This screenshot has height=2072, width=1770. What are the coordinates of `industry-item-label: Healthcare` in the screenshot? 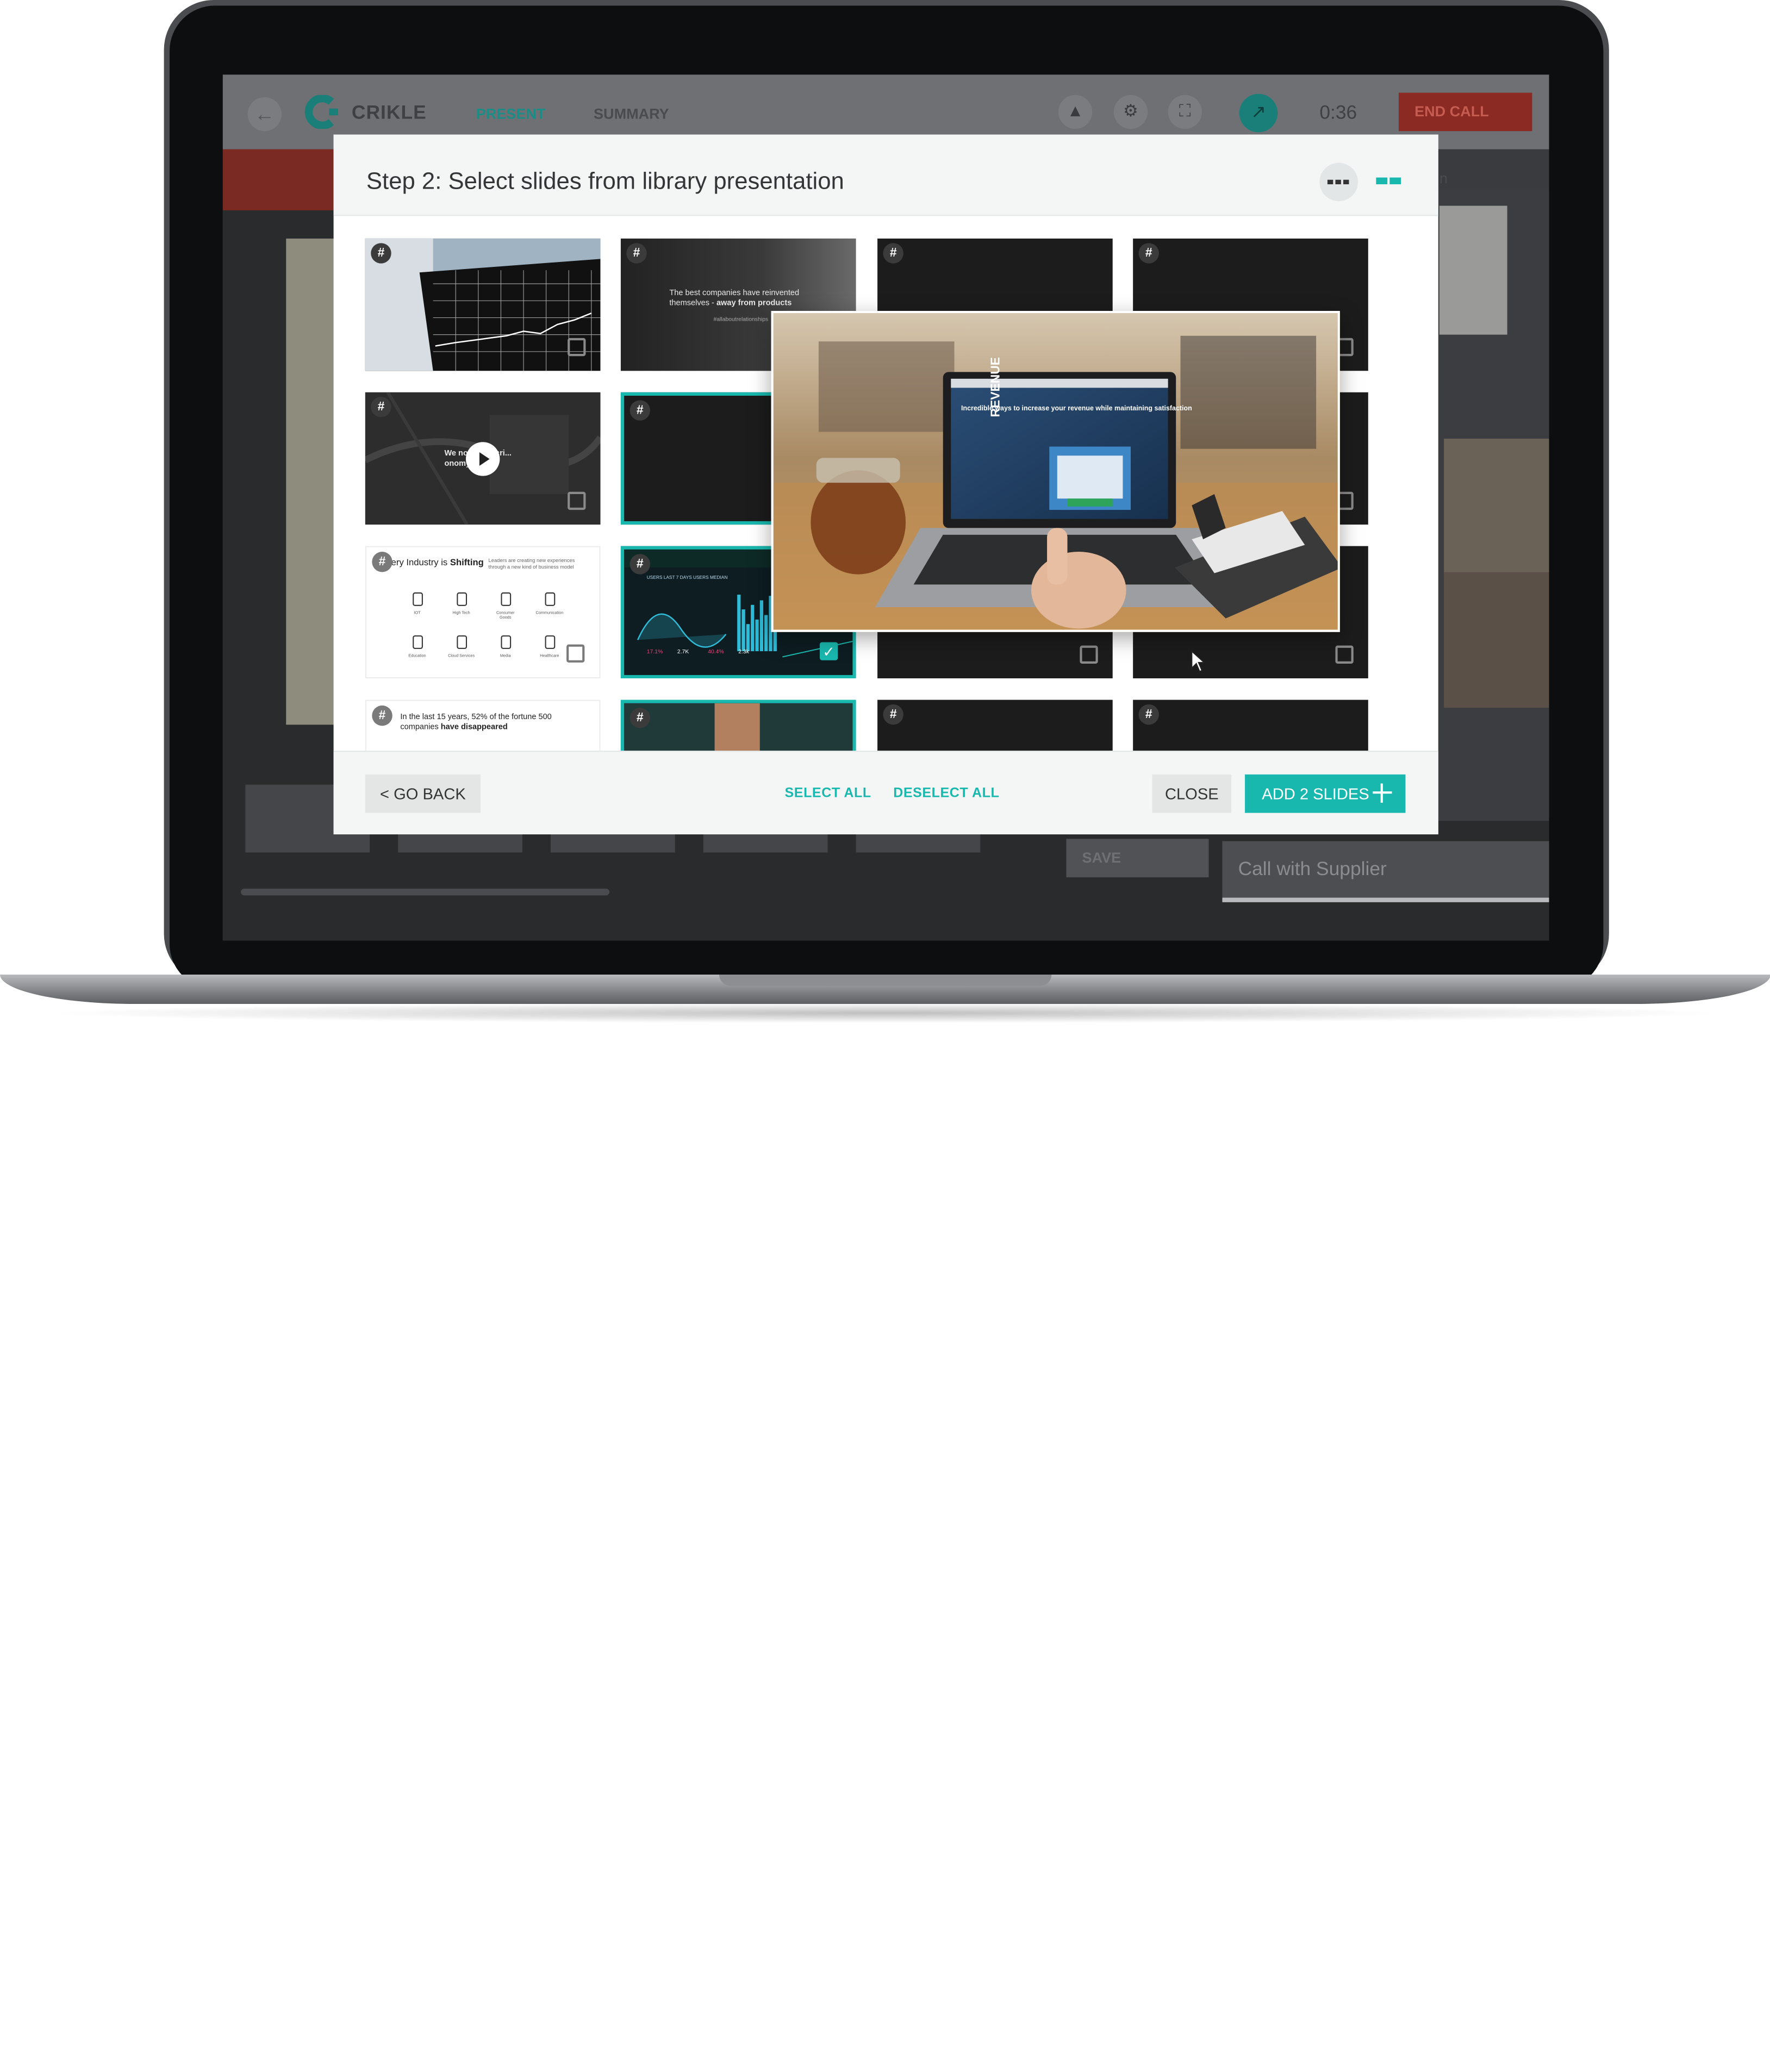 It's located at (549, 655).